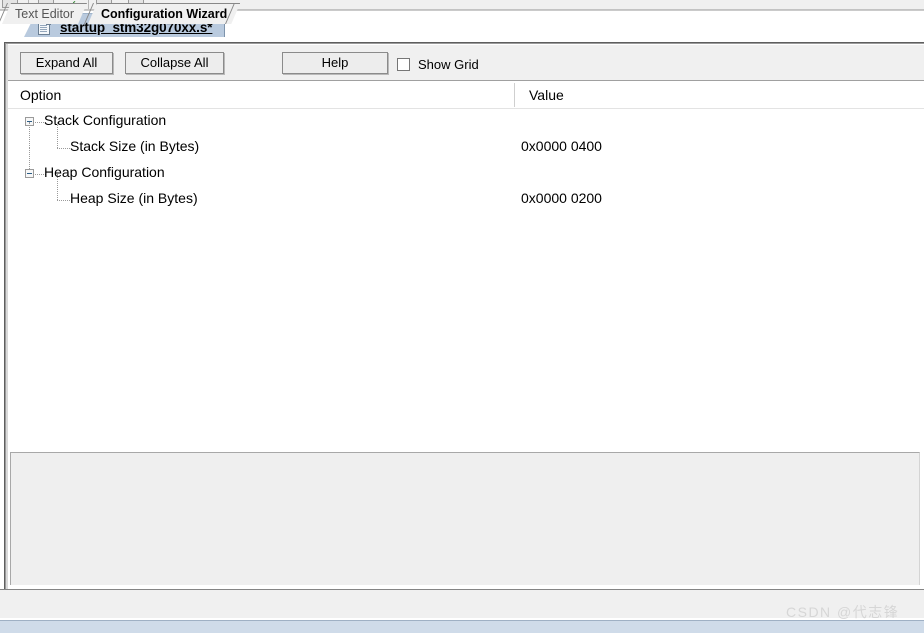  I want to click on table-row: Stack Configuration, so click(466, 122).